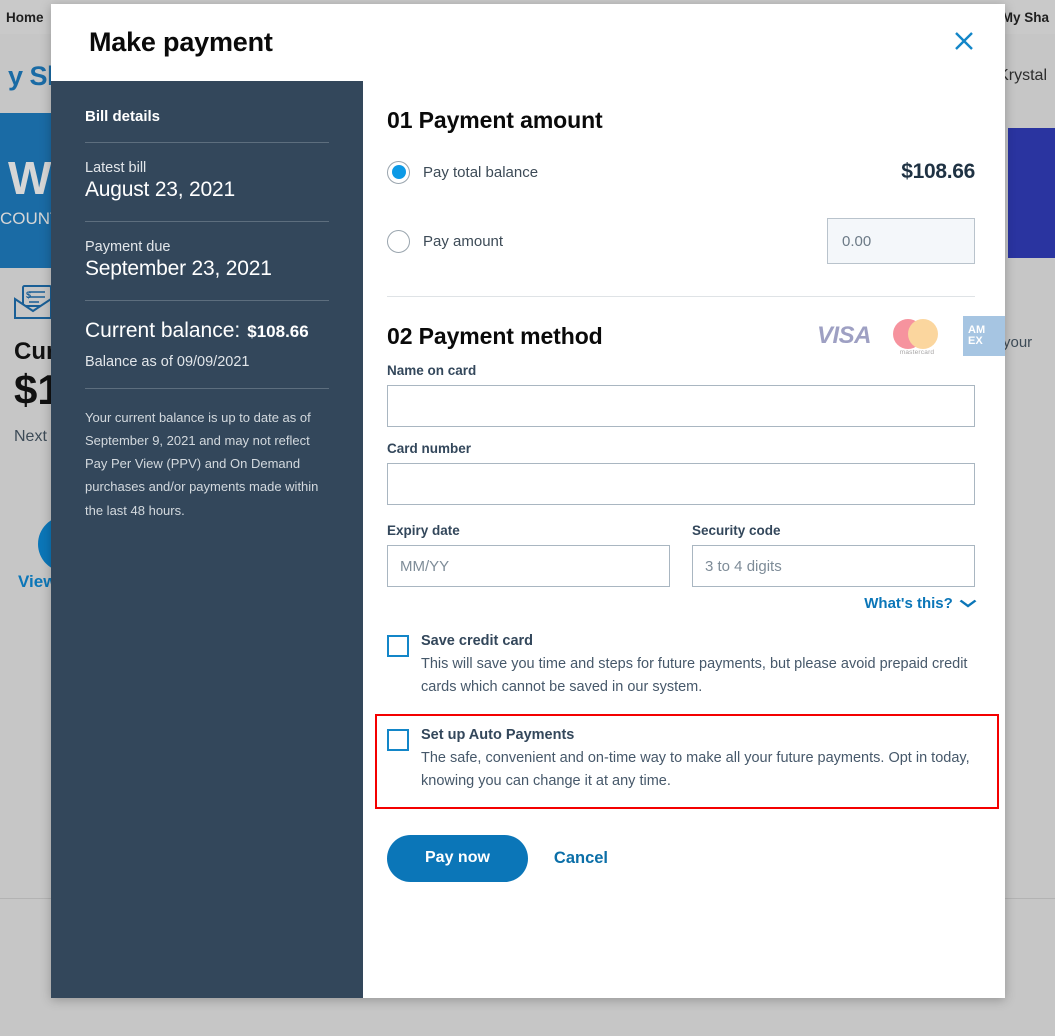 The image size is (1055, 1036). What do you see at coordinates (34, 305) in the screenshot?
I see `bill-envelope-icon: $` at bounding box center [34, 305].